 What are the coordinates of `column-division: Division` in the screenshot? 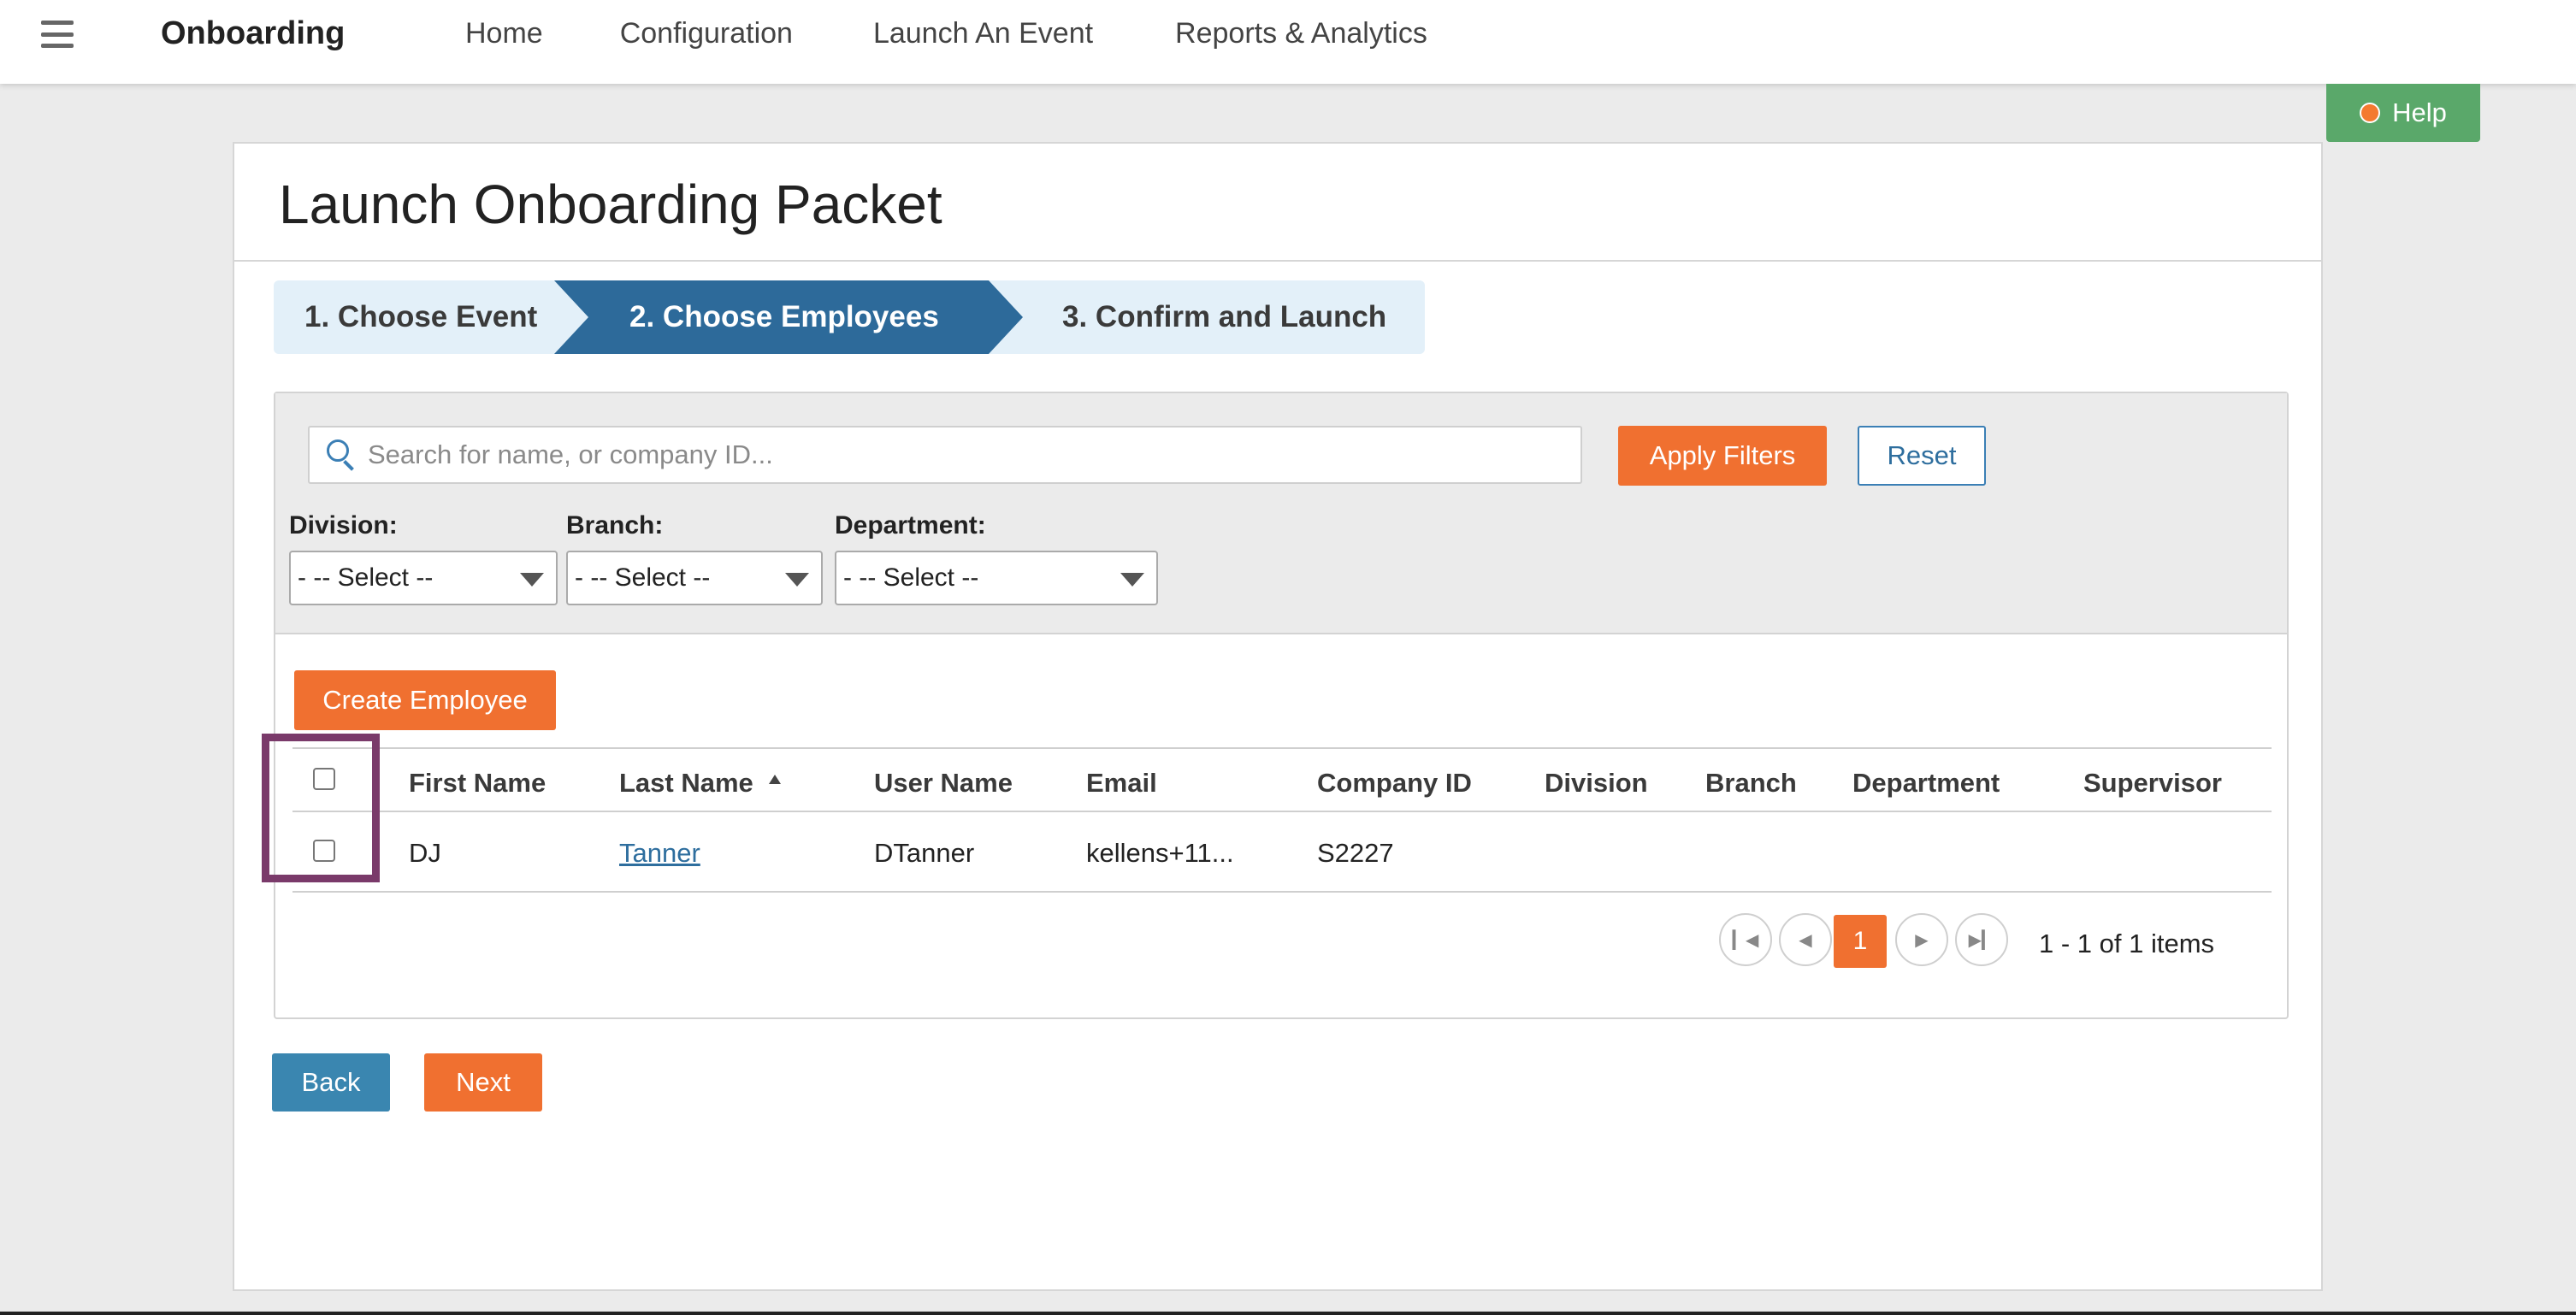 It's located at (1596, 783).